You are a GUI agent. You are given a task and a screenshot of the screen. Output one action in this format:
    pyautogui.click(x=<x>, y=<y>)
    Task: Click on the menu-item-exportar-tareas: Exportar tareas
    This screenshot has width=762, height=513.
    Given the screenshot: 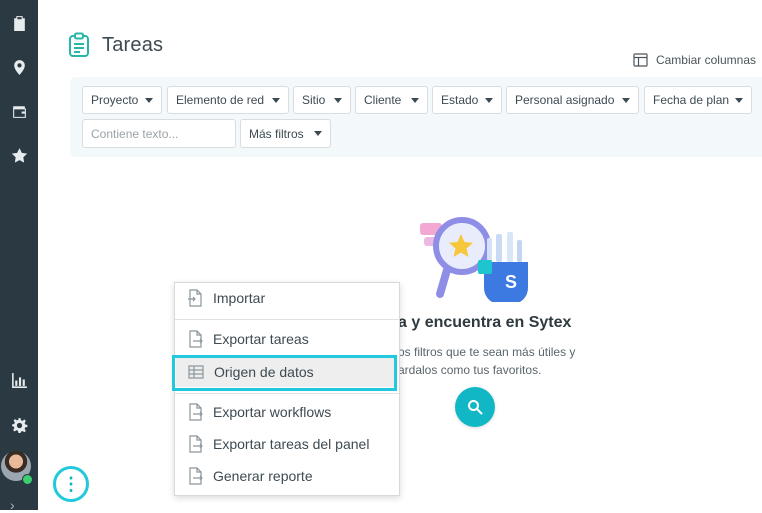 What is the action you would take?
    pyautogui.click(x=287, y=339)
    